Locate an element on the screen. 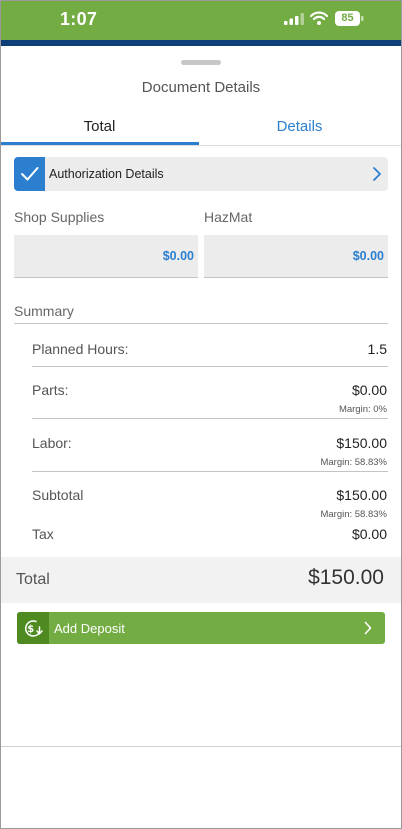 The height and width of the screenshot is (829, 402). hazmat-label: HazMat is located at coordinates (228, 217).